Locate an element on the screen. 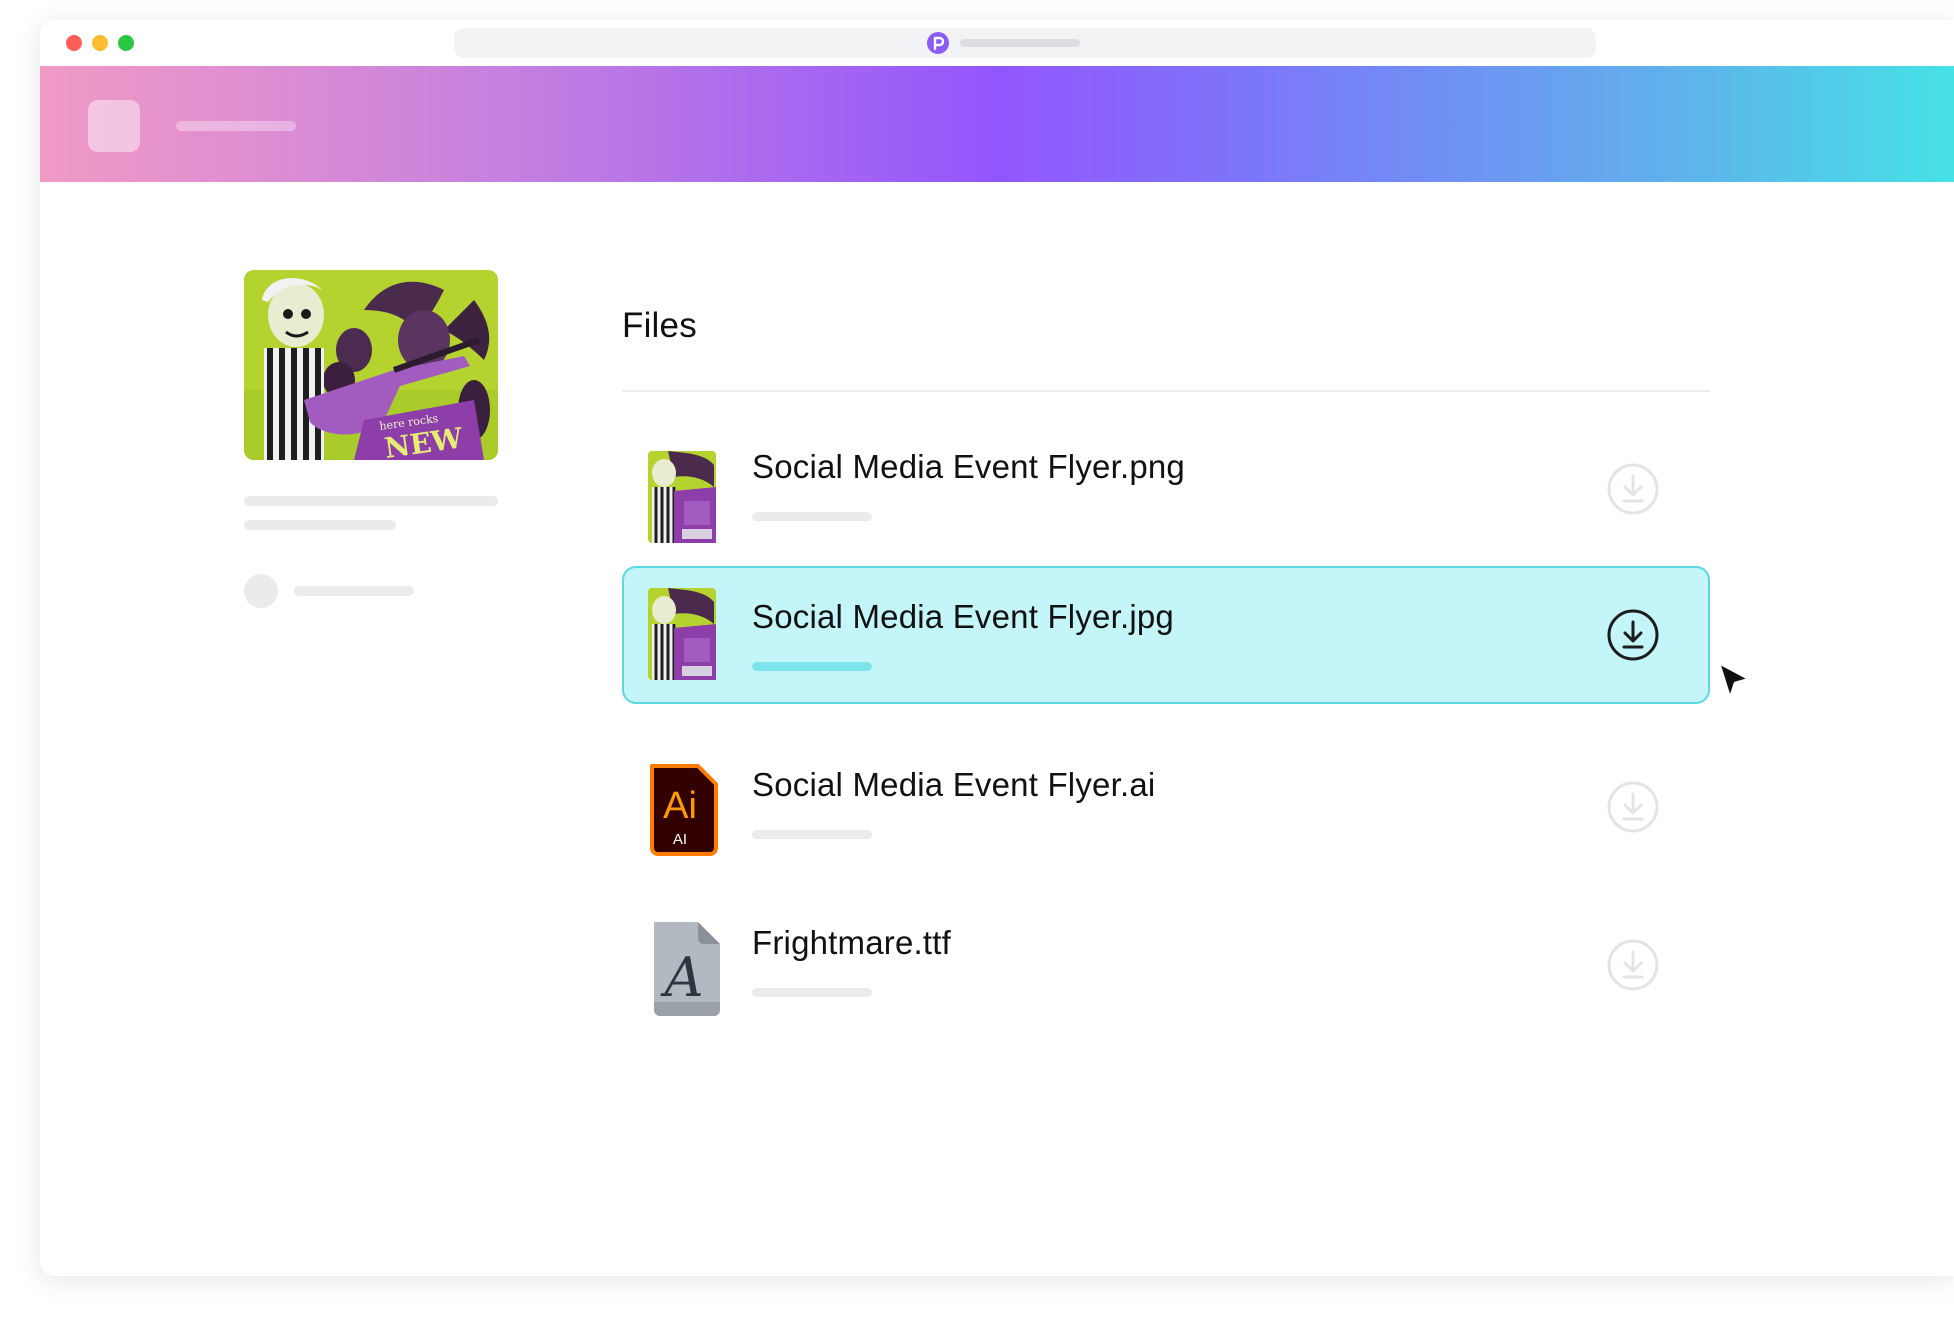  ai-icon-label: Ai is located at coordinates (680, 806).